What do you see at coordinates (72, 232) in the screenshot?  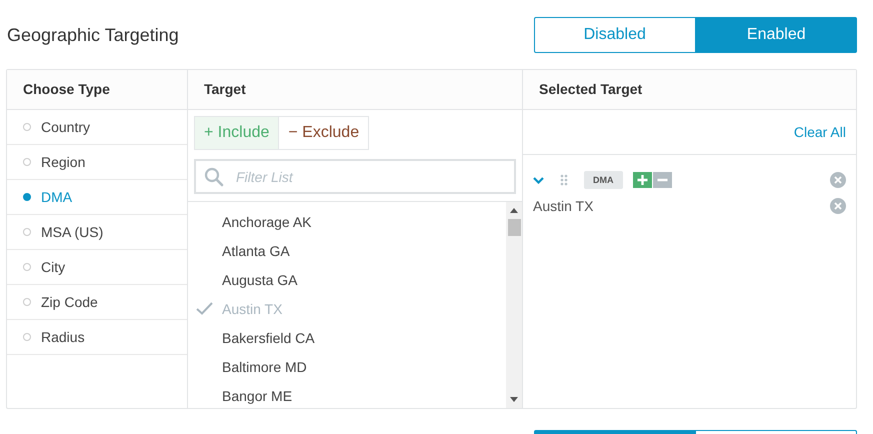 I see `type-label: MSA (US)` at bounding box center [72, 232].